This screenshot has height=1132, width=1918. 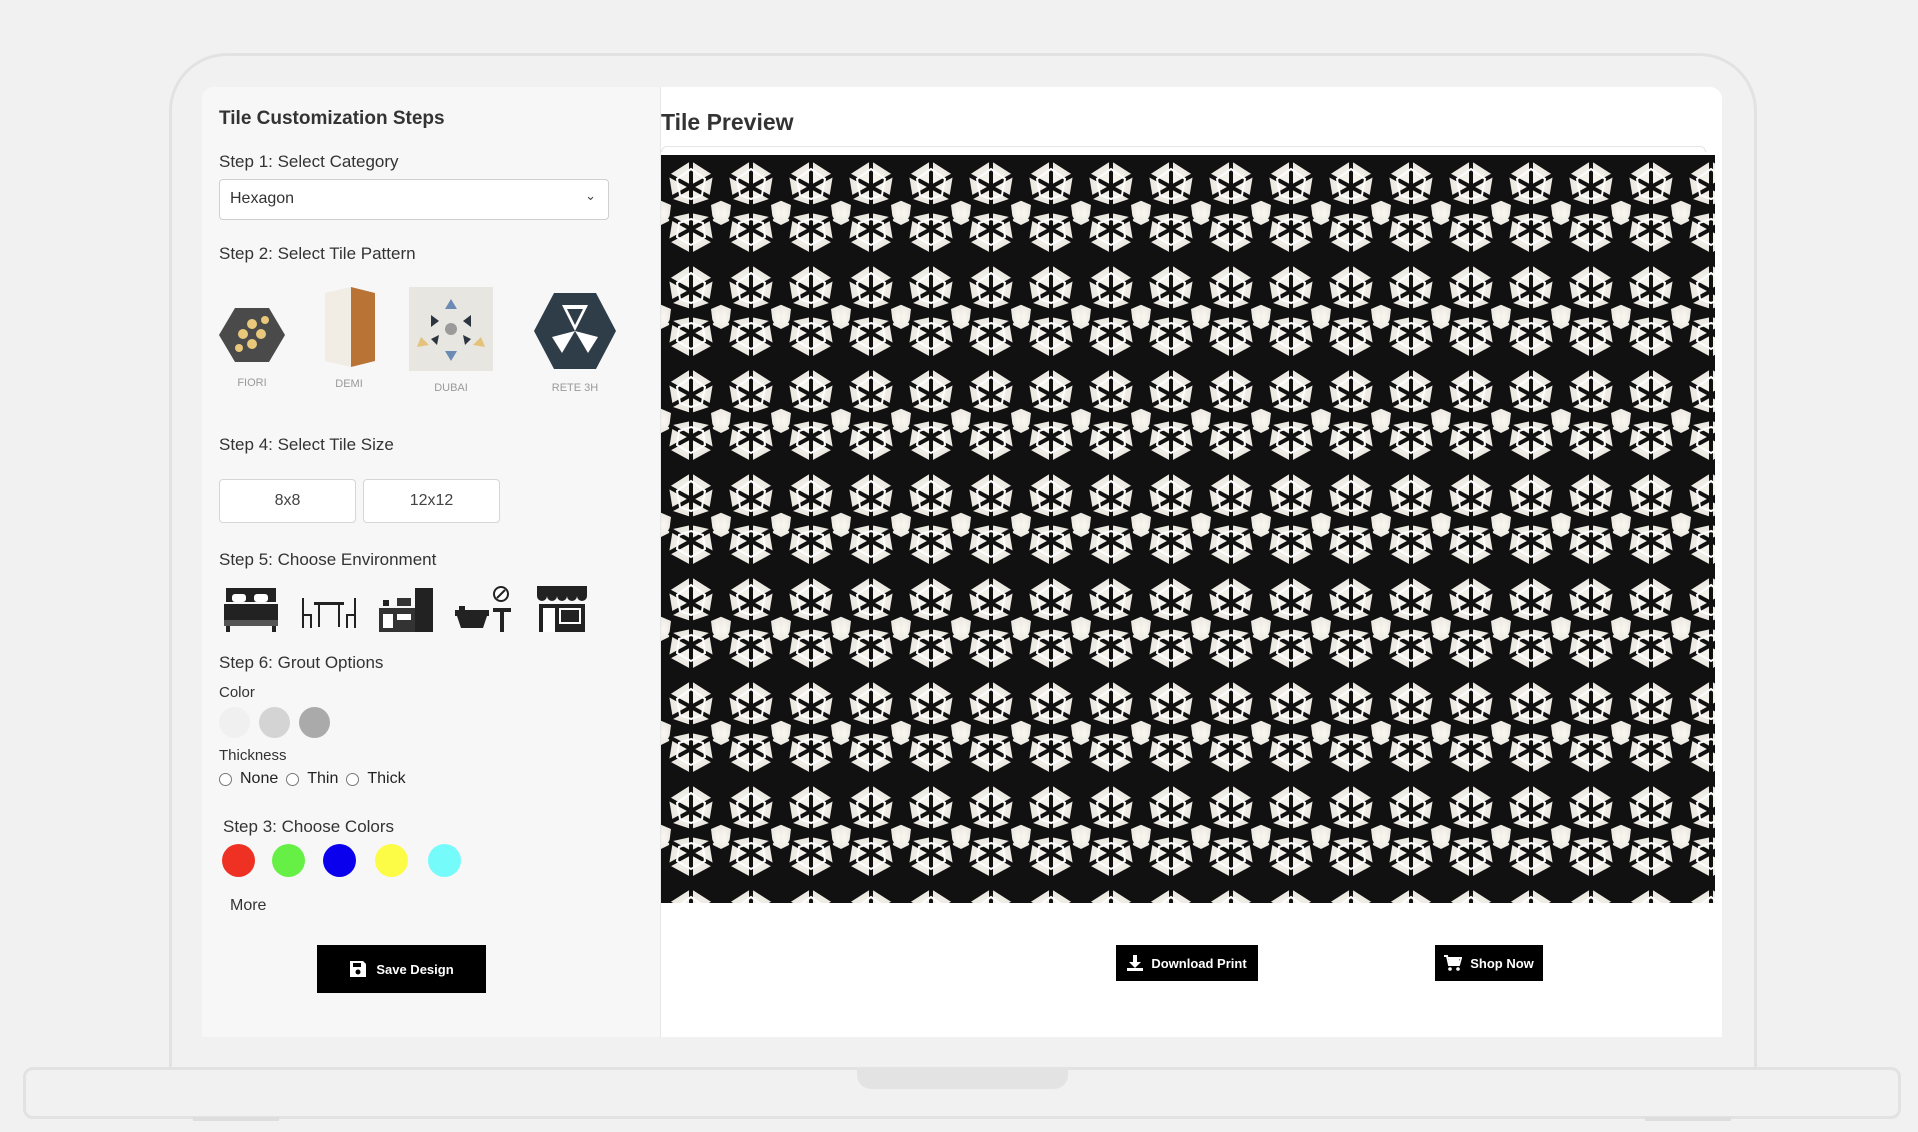 I want to click on thickness-options: None Thin Thick, so click(x=316, y=779).